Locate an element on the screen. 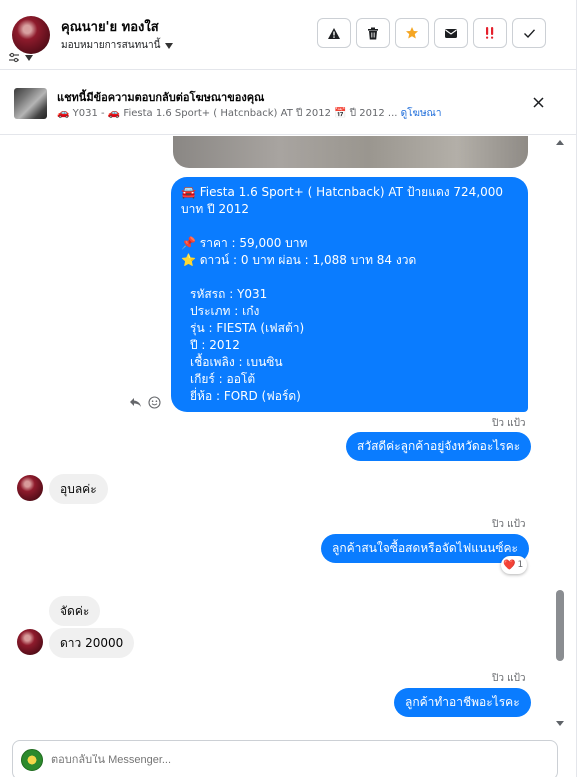 This screenshot has height=777, width=577. message-bubble-outgoing: ลูกค้าทำอาชีพอะไรคะ is located at coordinates (462, 702).